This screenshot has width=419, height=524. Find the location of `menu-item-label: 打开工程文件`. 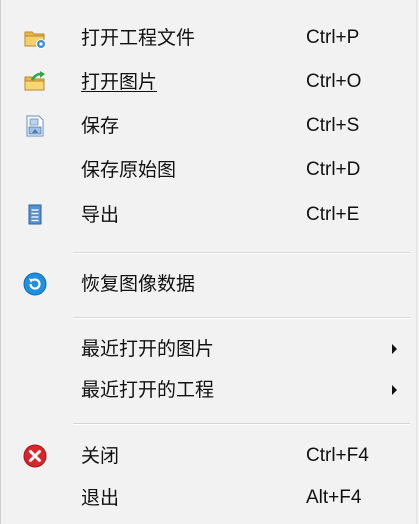

menu-item-label: 打开工程文件 is located at coordinates (138, 38).